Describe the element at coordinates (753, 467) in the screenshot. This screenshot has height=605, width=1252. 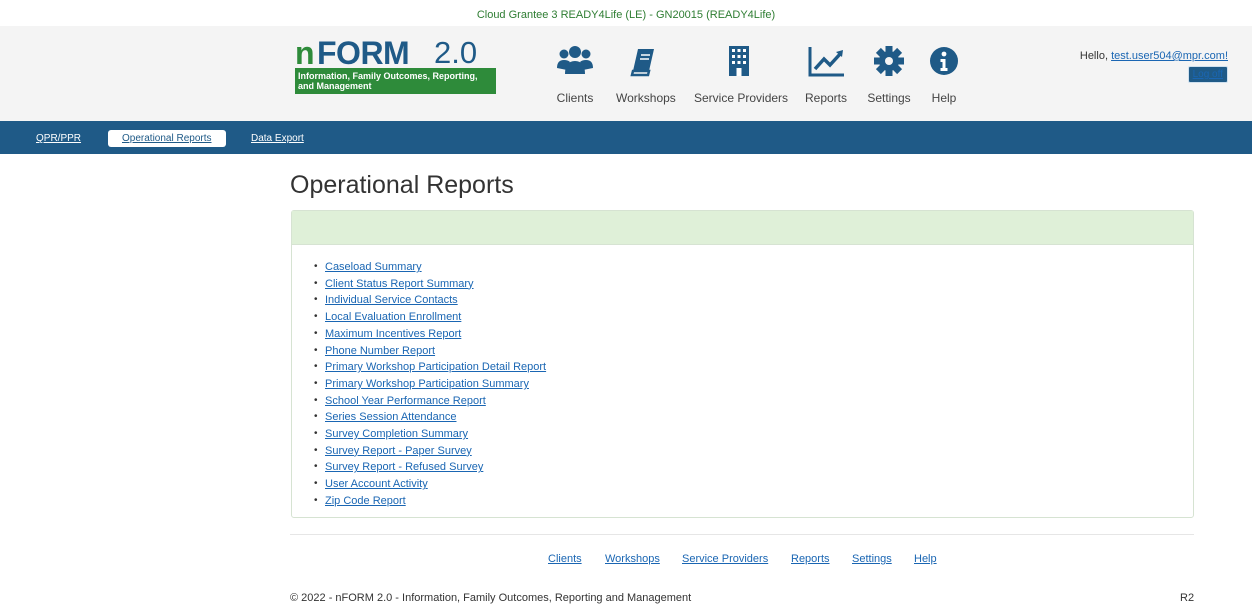
I see `list-item: Survey Report - Refused Survey` at that location.